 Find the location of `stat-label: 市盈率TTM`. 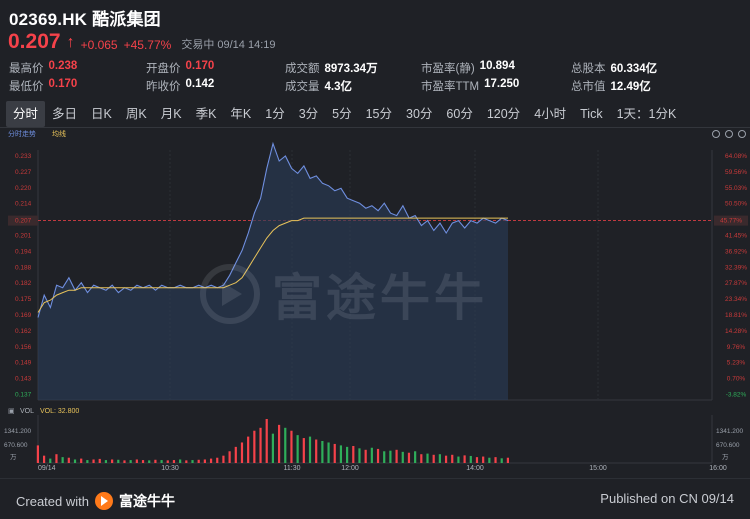

stat-label: 市盈率TTM is located at coordinates (450, 87).